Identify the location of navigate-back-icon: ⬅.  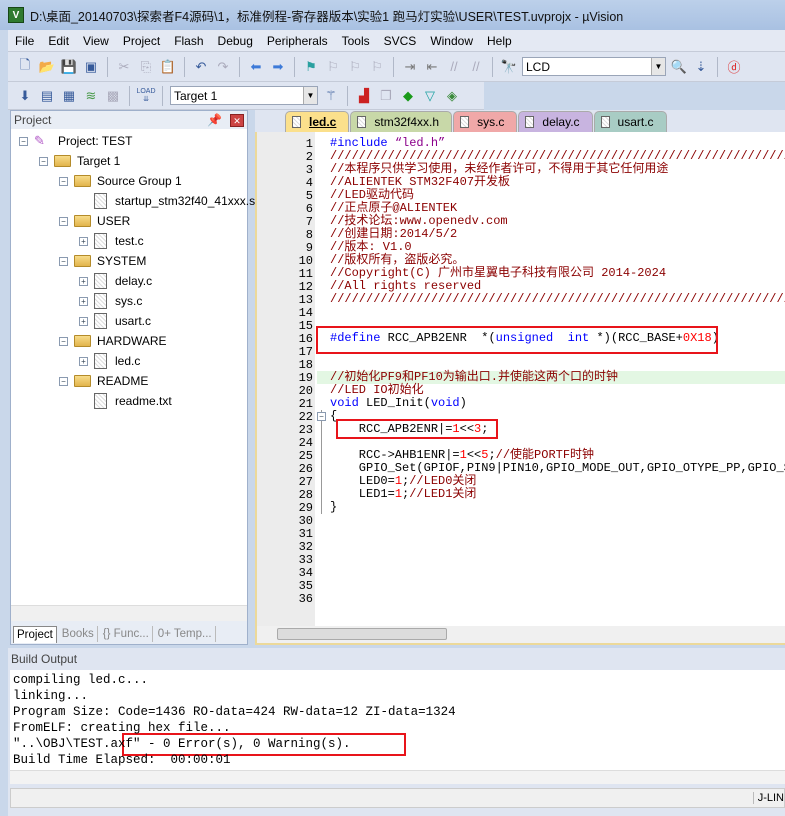
(256, 67).